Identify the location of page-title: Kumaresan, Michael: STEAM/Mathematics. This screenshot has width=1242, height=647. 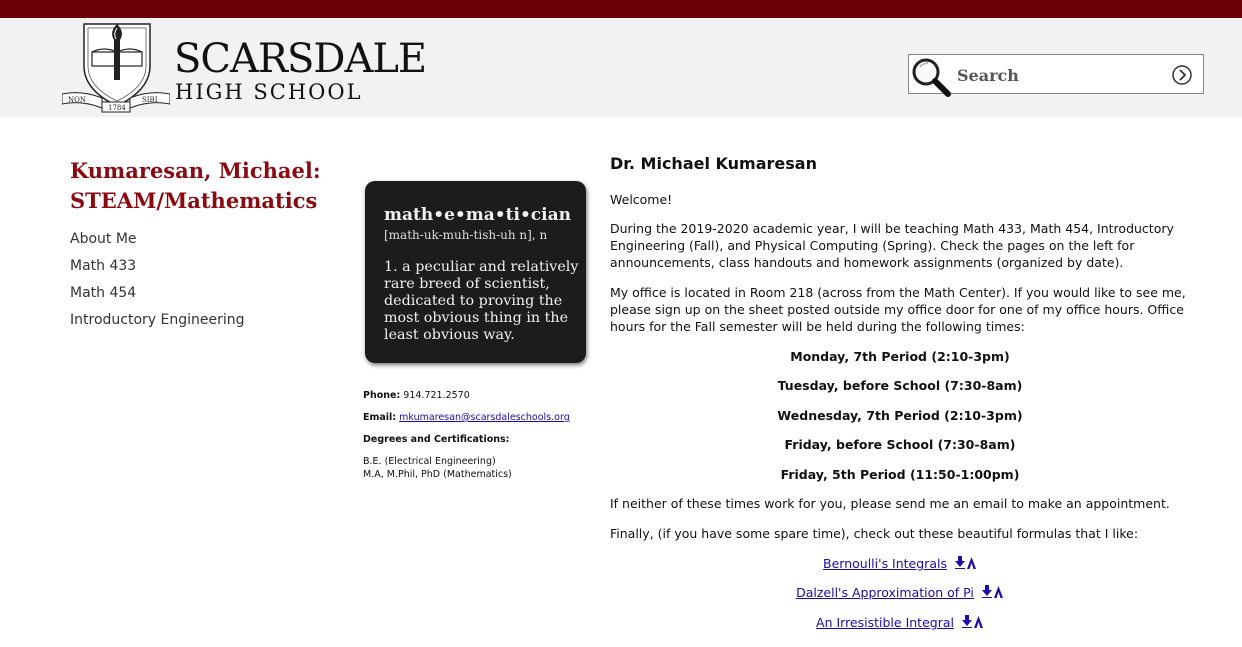
(195, 185).